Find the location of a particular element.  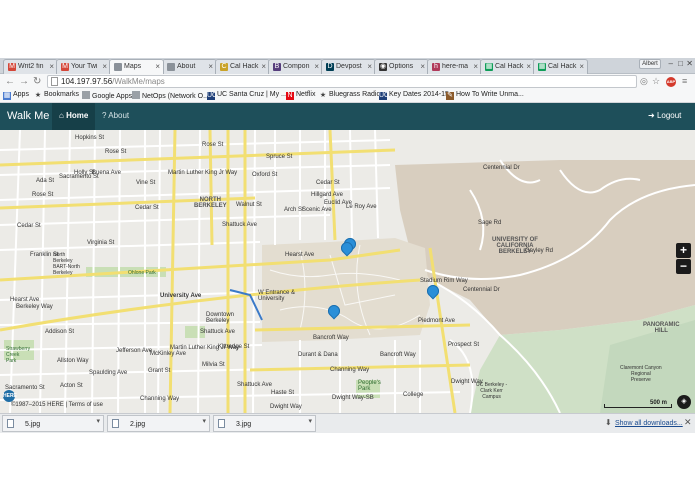

bookmark-item: N Netflix is located at coordinates (300, 95).